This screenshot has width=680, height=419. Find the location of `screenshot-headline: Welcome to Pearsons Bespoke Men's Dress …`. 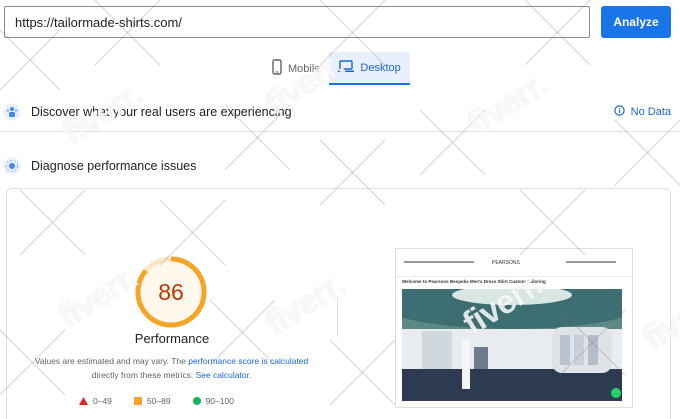

screenshot-headline: Welcome to Pearsons Bespoke Men's Dress … is located at coordinates (474, 281).